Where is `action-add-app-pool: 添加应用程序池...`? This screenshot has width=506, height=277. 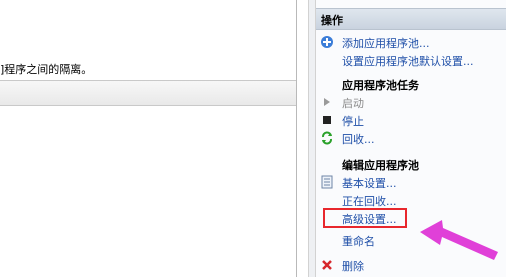 action-add-app-pool: 添加应用程序池... is located at coordinates (411, 42).